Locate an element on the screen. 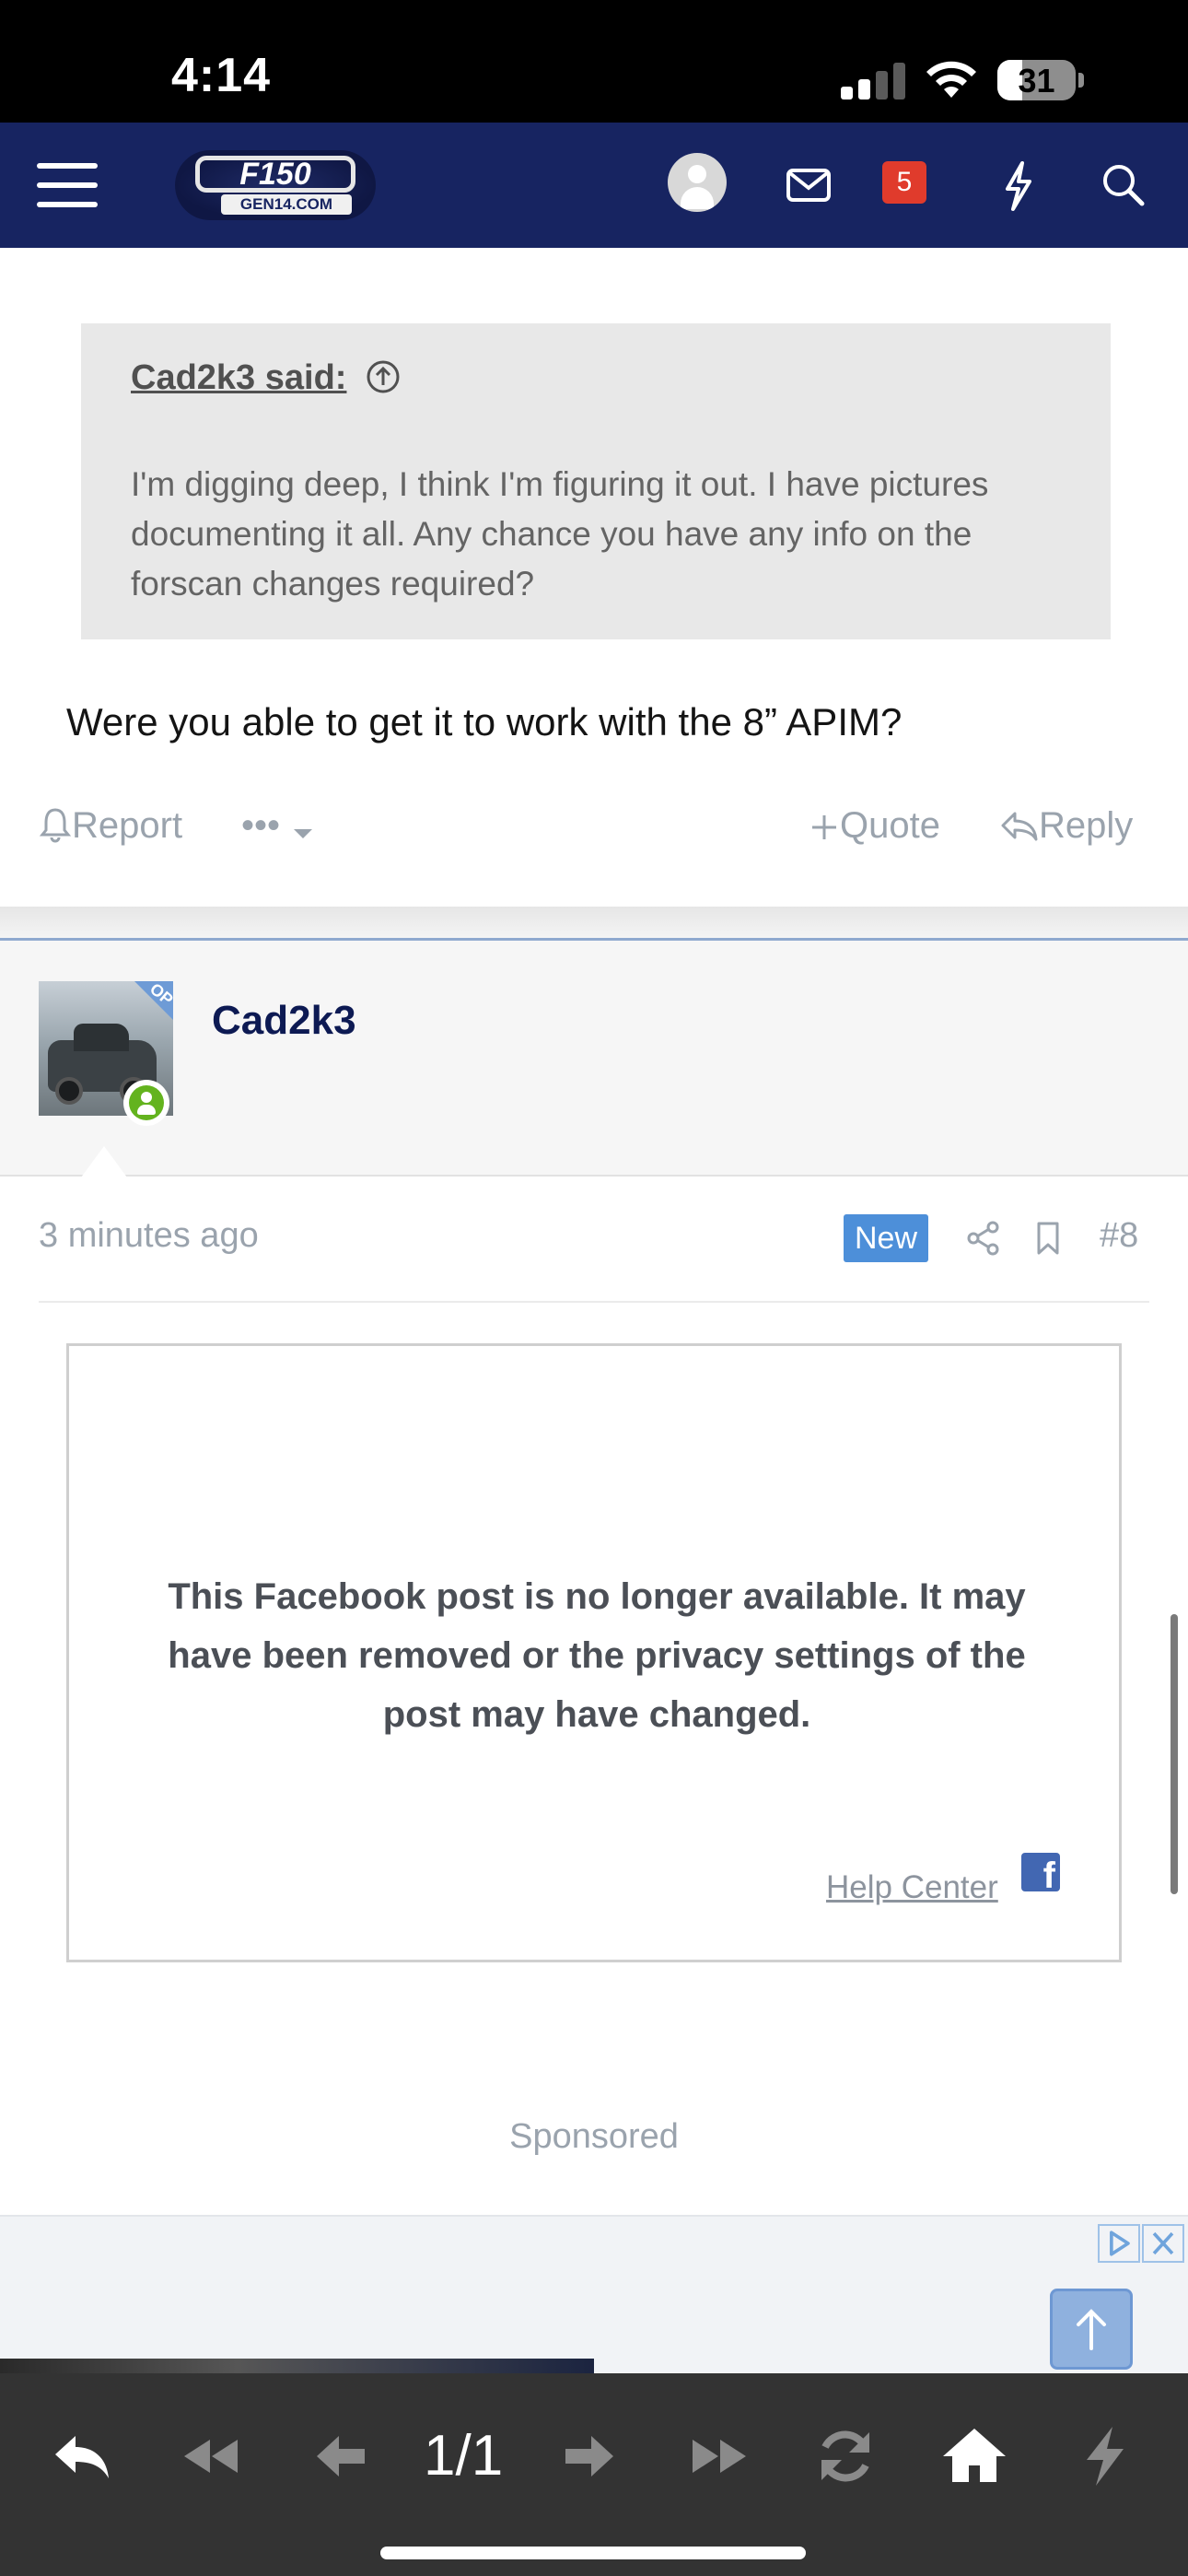  close-ad-icon is located at coordinates (1163, 2243).